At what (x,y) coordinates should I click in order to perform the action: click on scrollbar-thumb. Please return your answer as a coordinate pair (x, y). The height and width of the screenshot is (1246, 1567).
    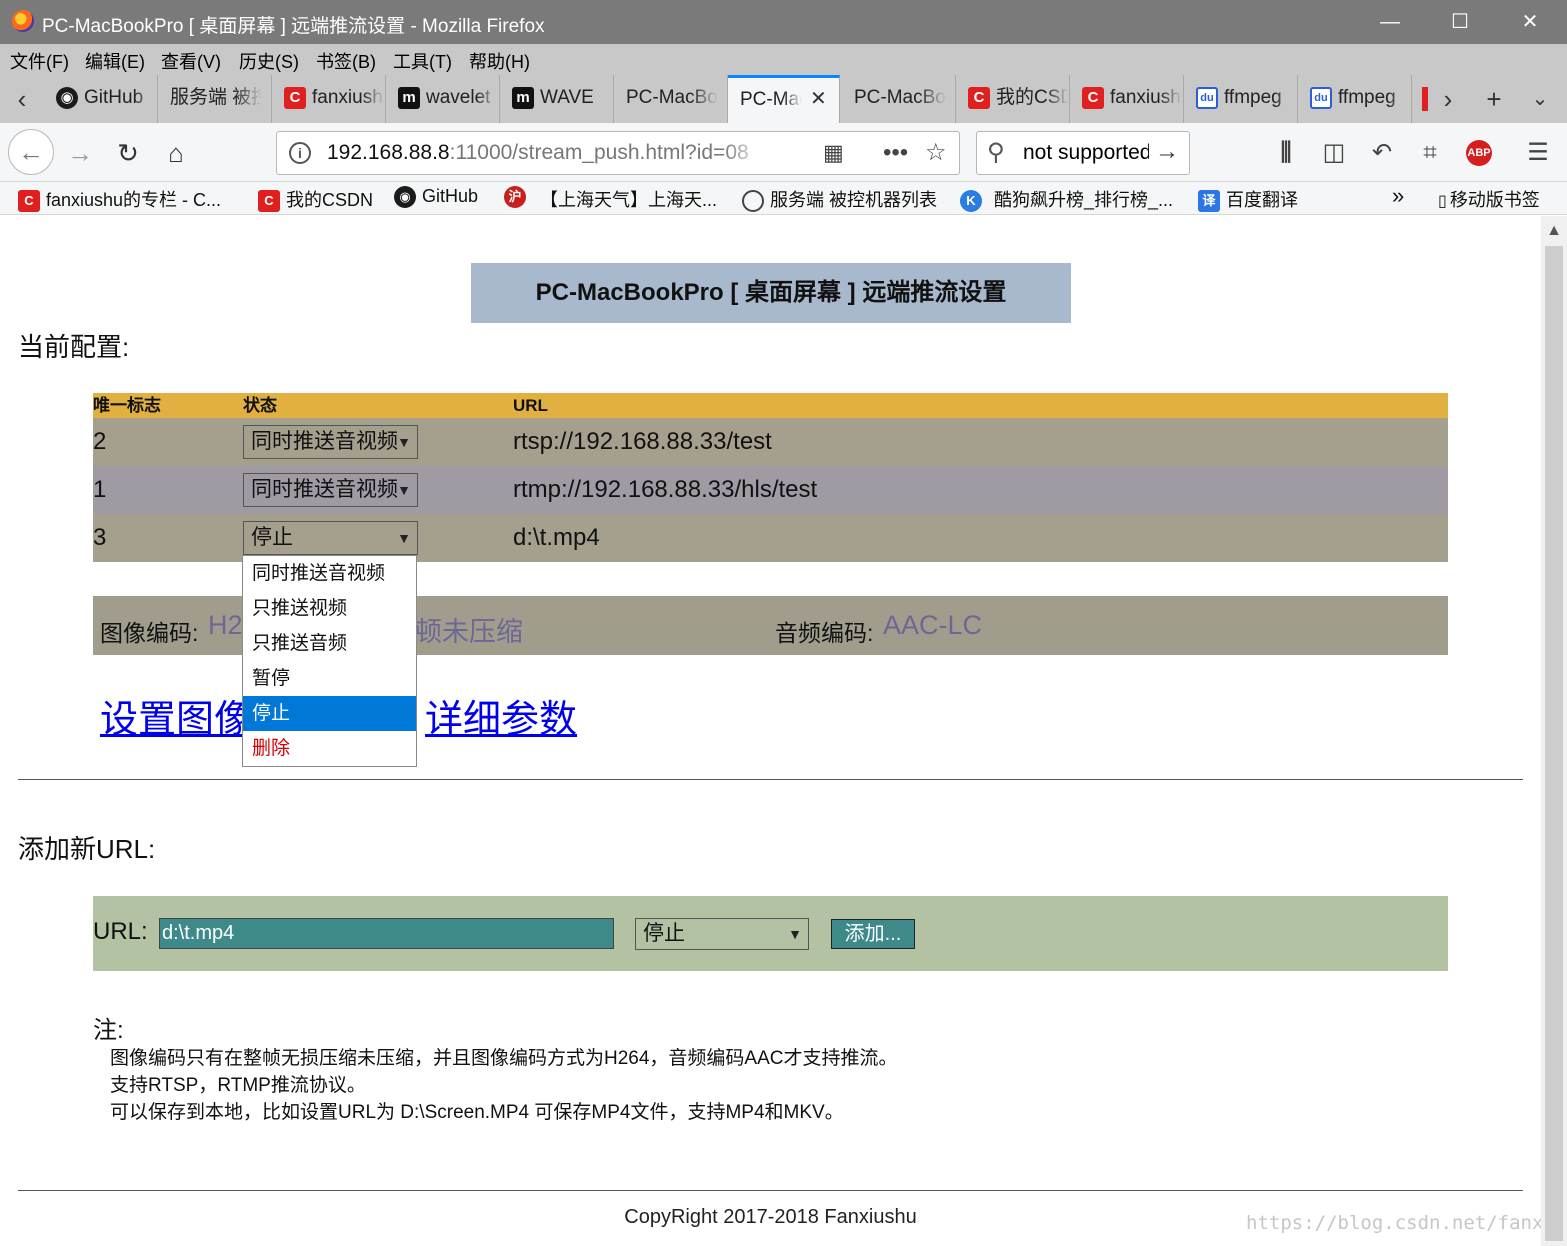
    Looking at the image, I should click on (1554, 743).